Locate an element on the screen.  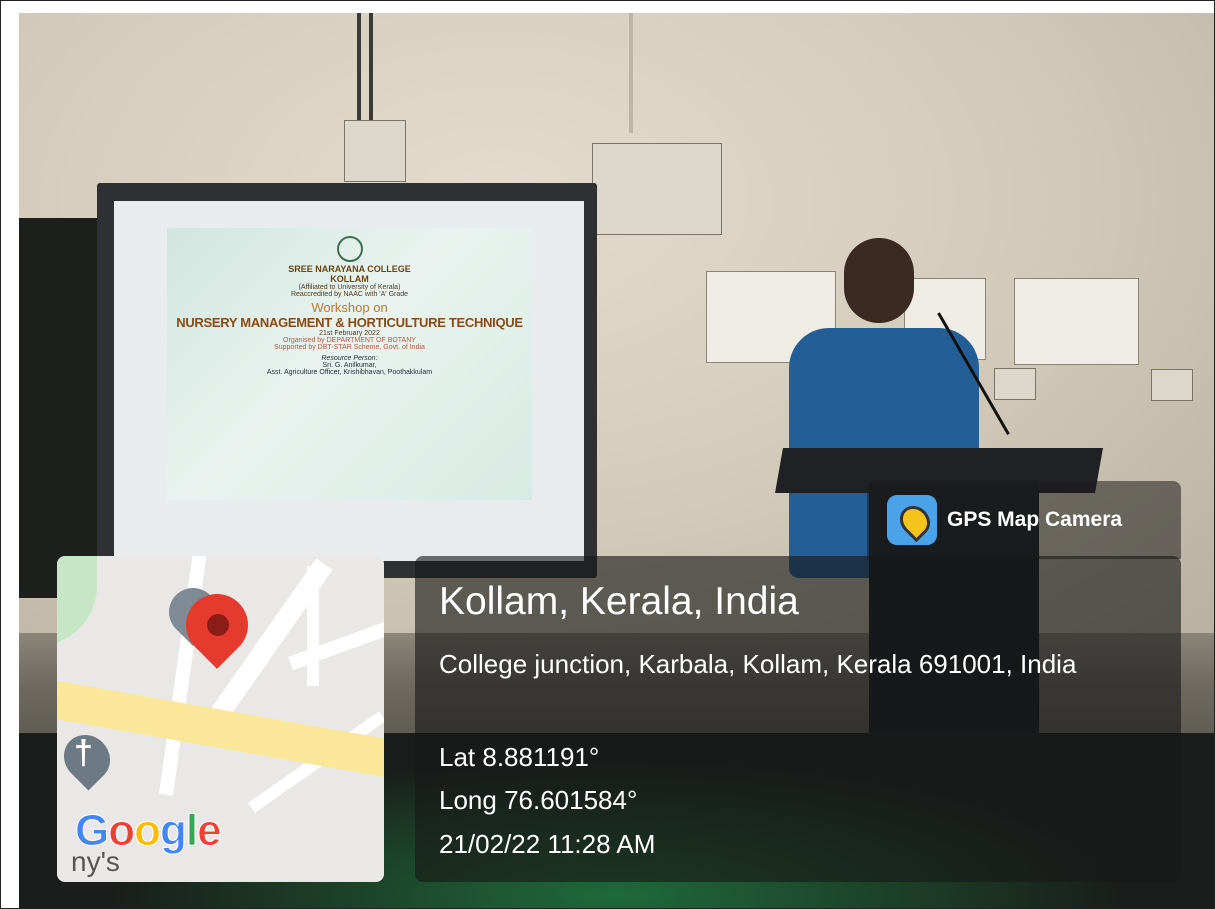
switch-board is located at coordinates (657, 189).